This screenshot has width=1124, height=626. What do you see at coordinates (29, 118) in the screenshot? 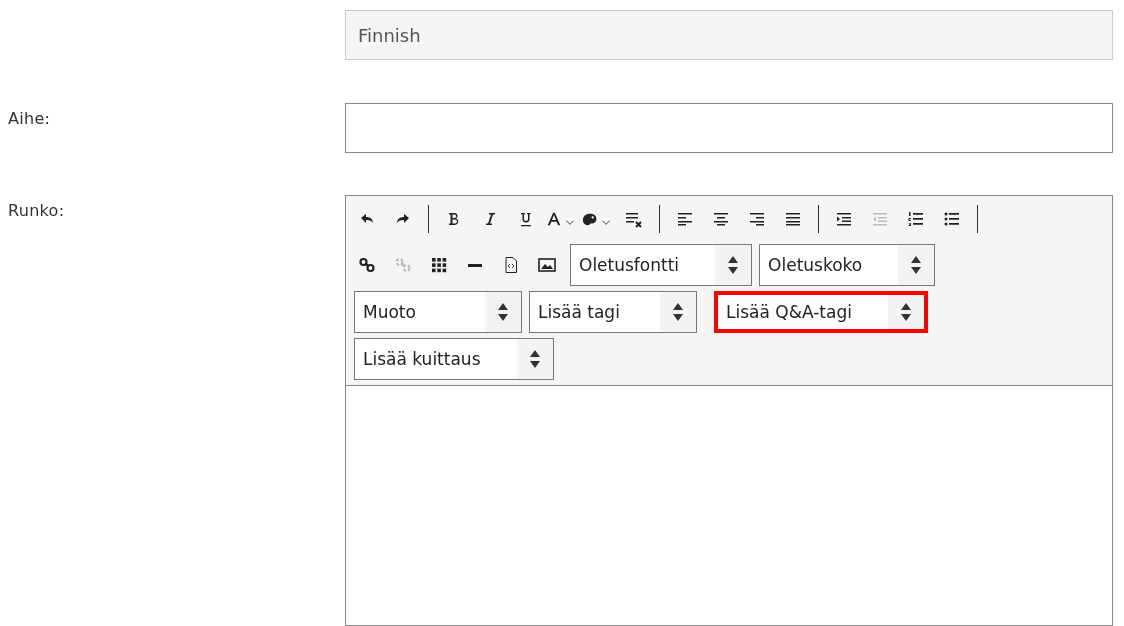
I see `field-label: Aihe:` at bounding box center [29, 118].